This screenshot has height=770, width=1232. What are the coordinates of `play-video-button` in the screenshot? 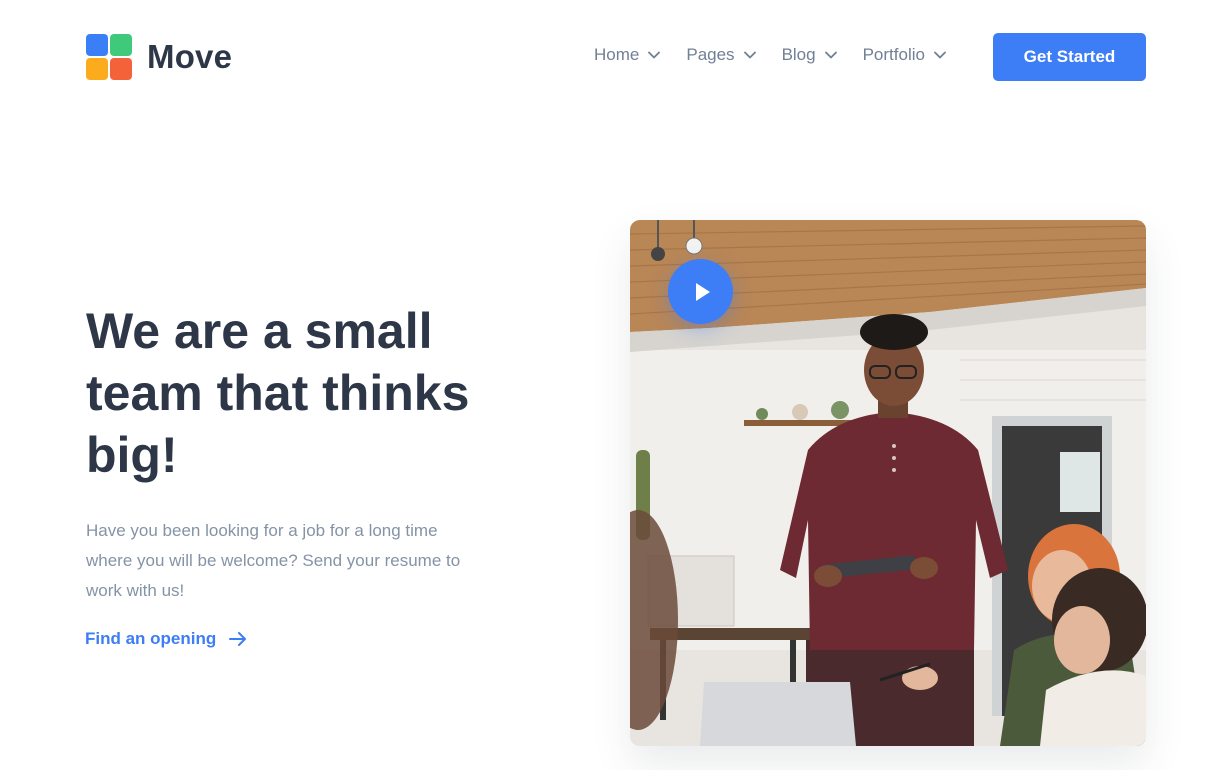 It's located at (700, 291).